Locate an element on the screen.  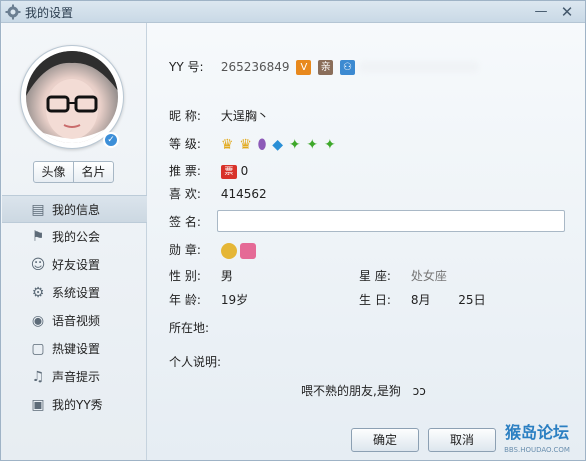
bio-suffix: ɔɔ is located at coordinates (419, 391).